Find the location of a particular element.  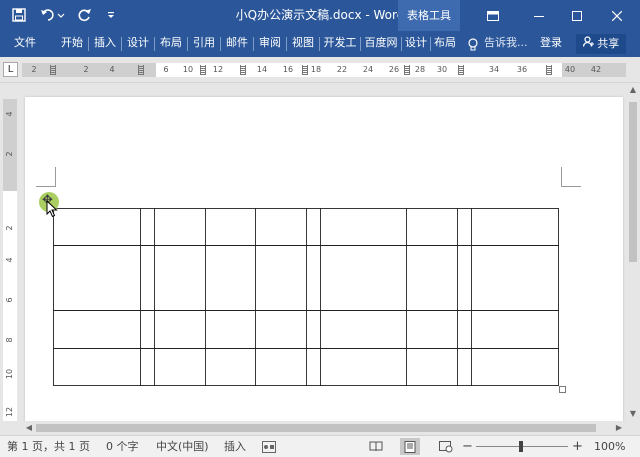

ruler-label: 14 is located at coordinates (262, 69).